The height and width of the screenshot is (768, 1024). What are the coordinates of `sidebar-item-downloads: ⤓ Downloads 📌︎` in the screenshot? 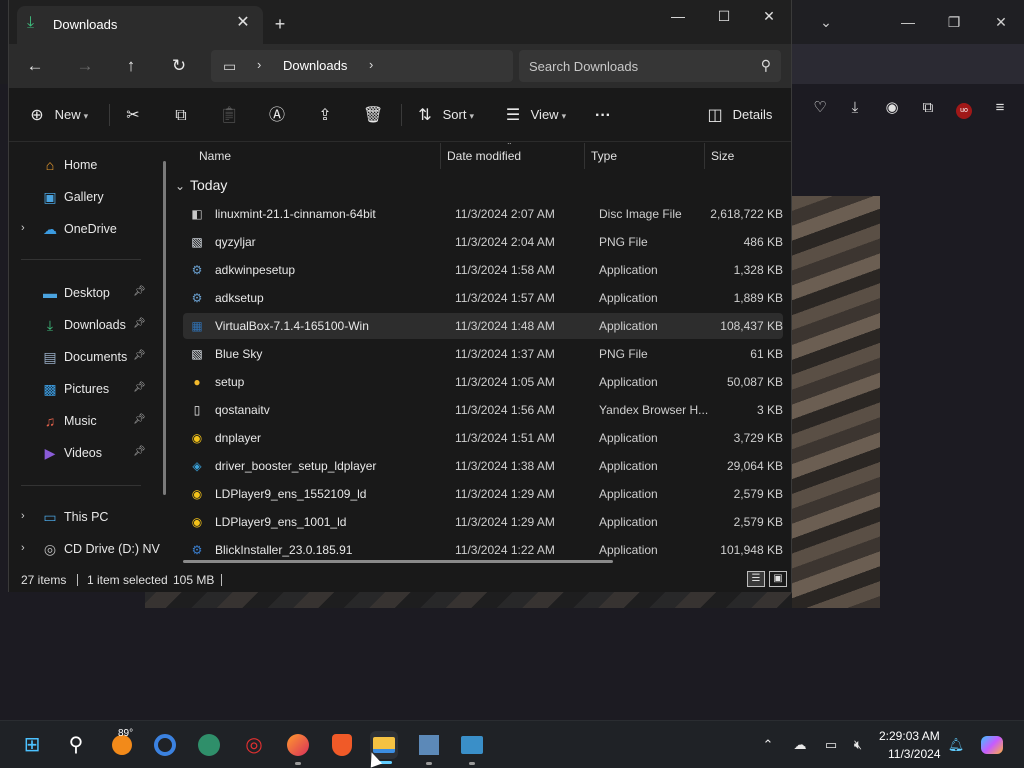 It's located at (84, 325).